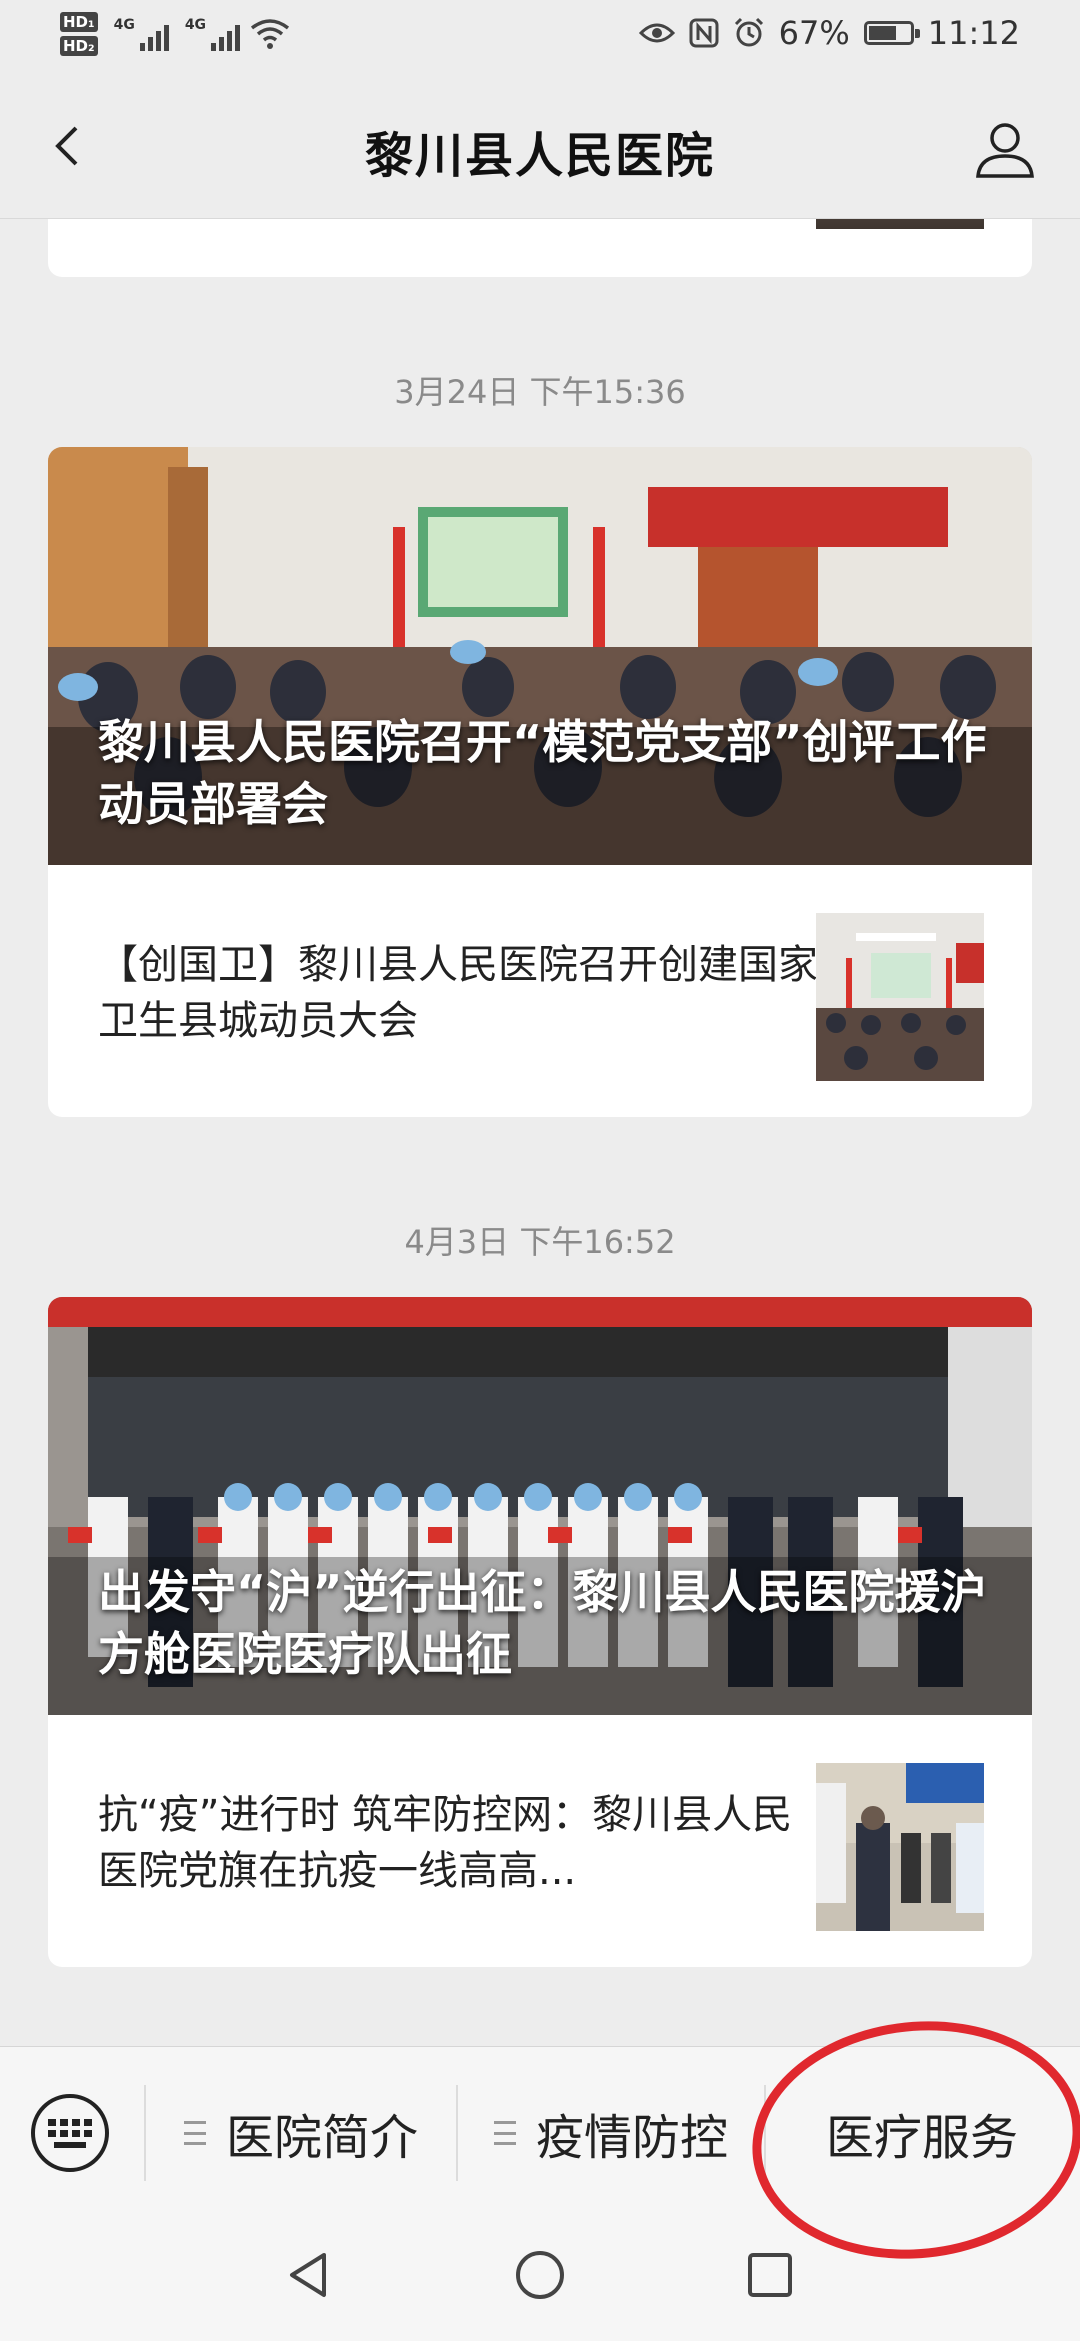 This screenshot has width=1080, height=2341. Describe the element at coordinates (748, 32) in the screenshot. I see `alarm-icon` at that location.